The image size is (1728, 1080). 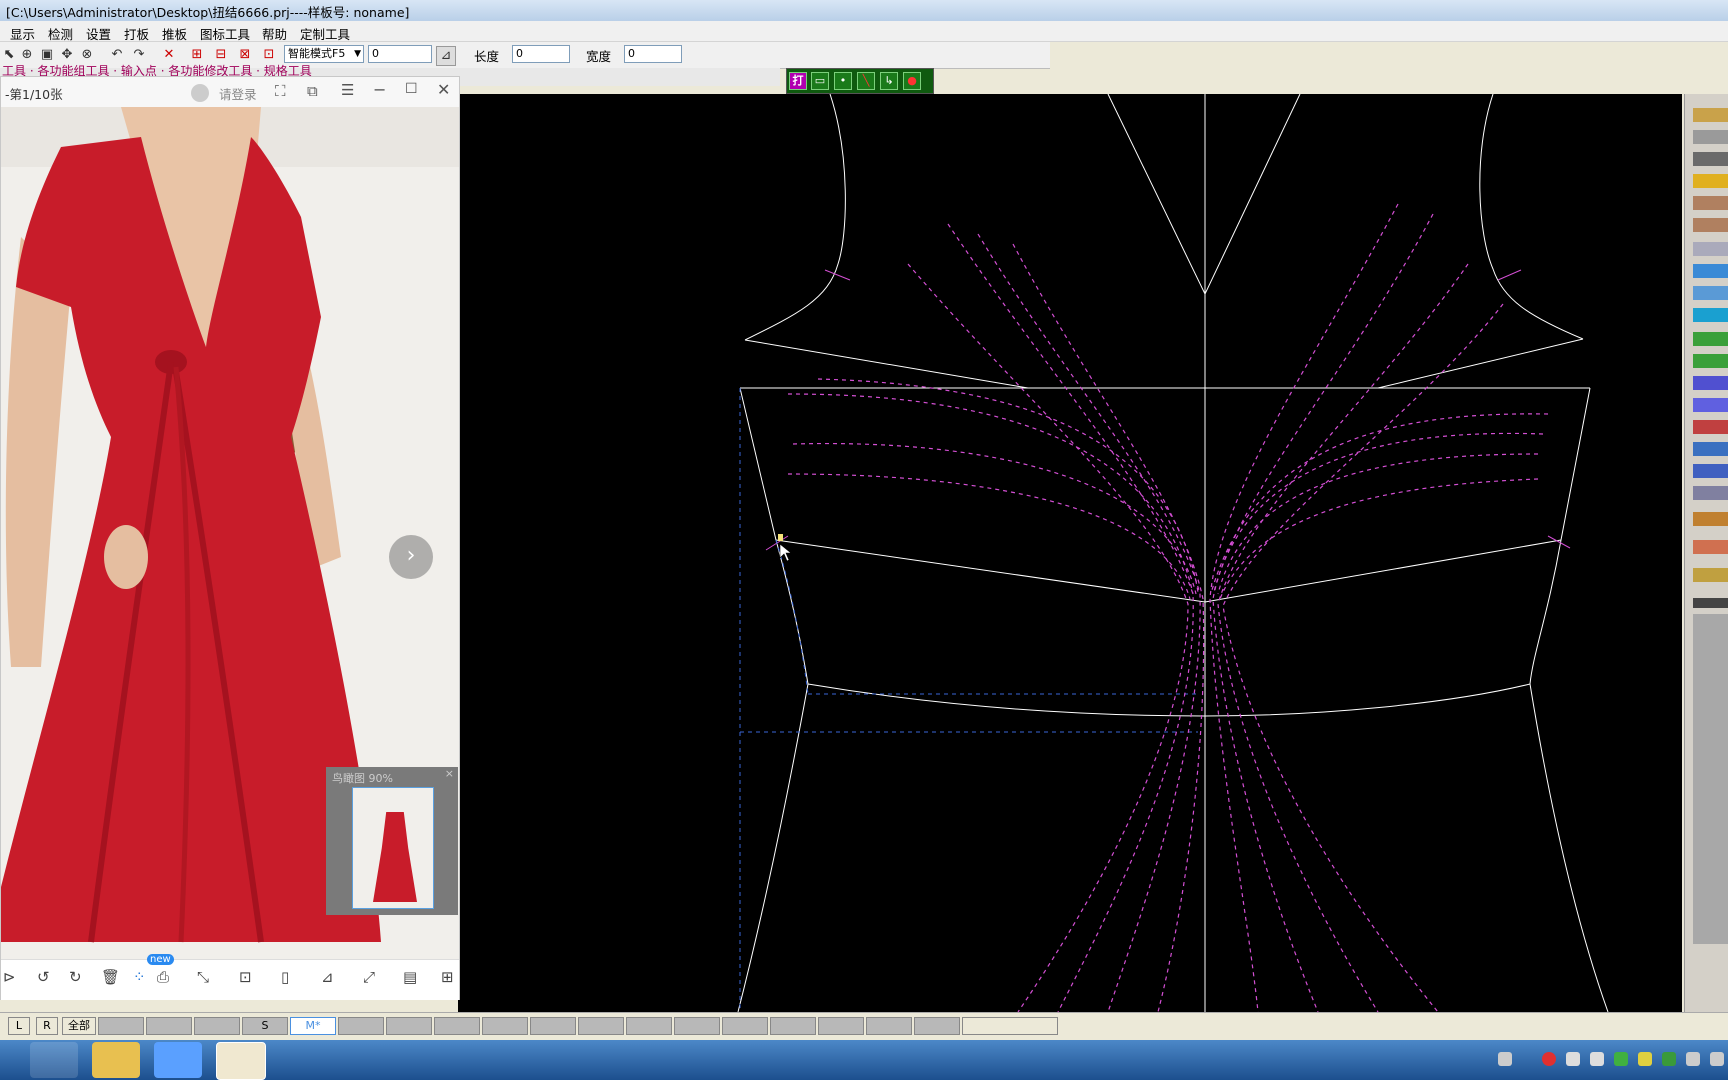 I want to click on dart-tool-icon, so click(x=1710, y=339).